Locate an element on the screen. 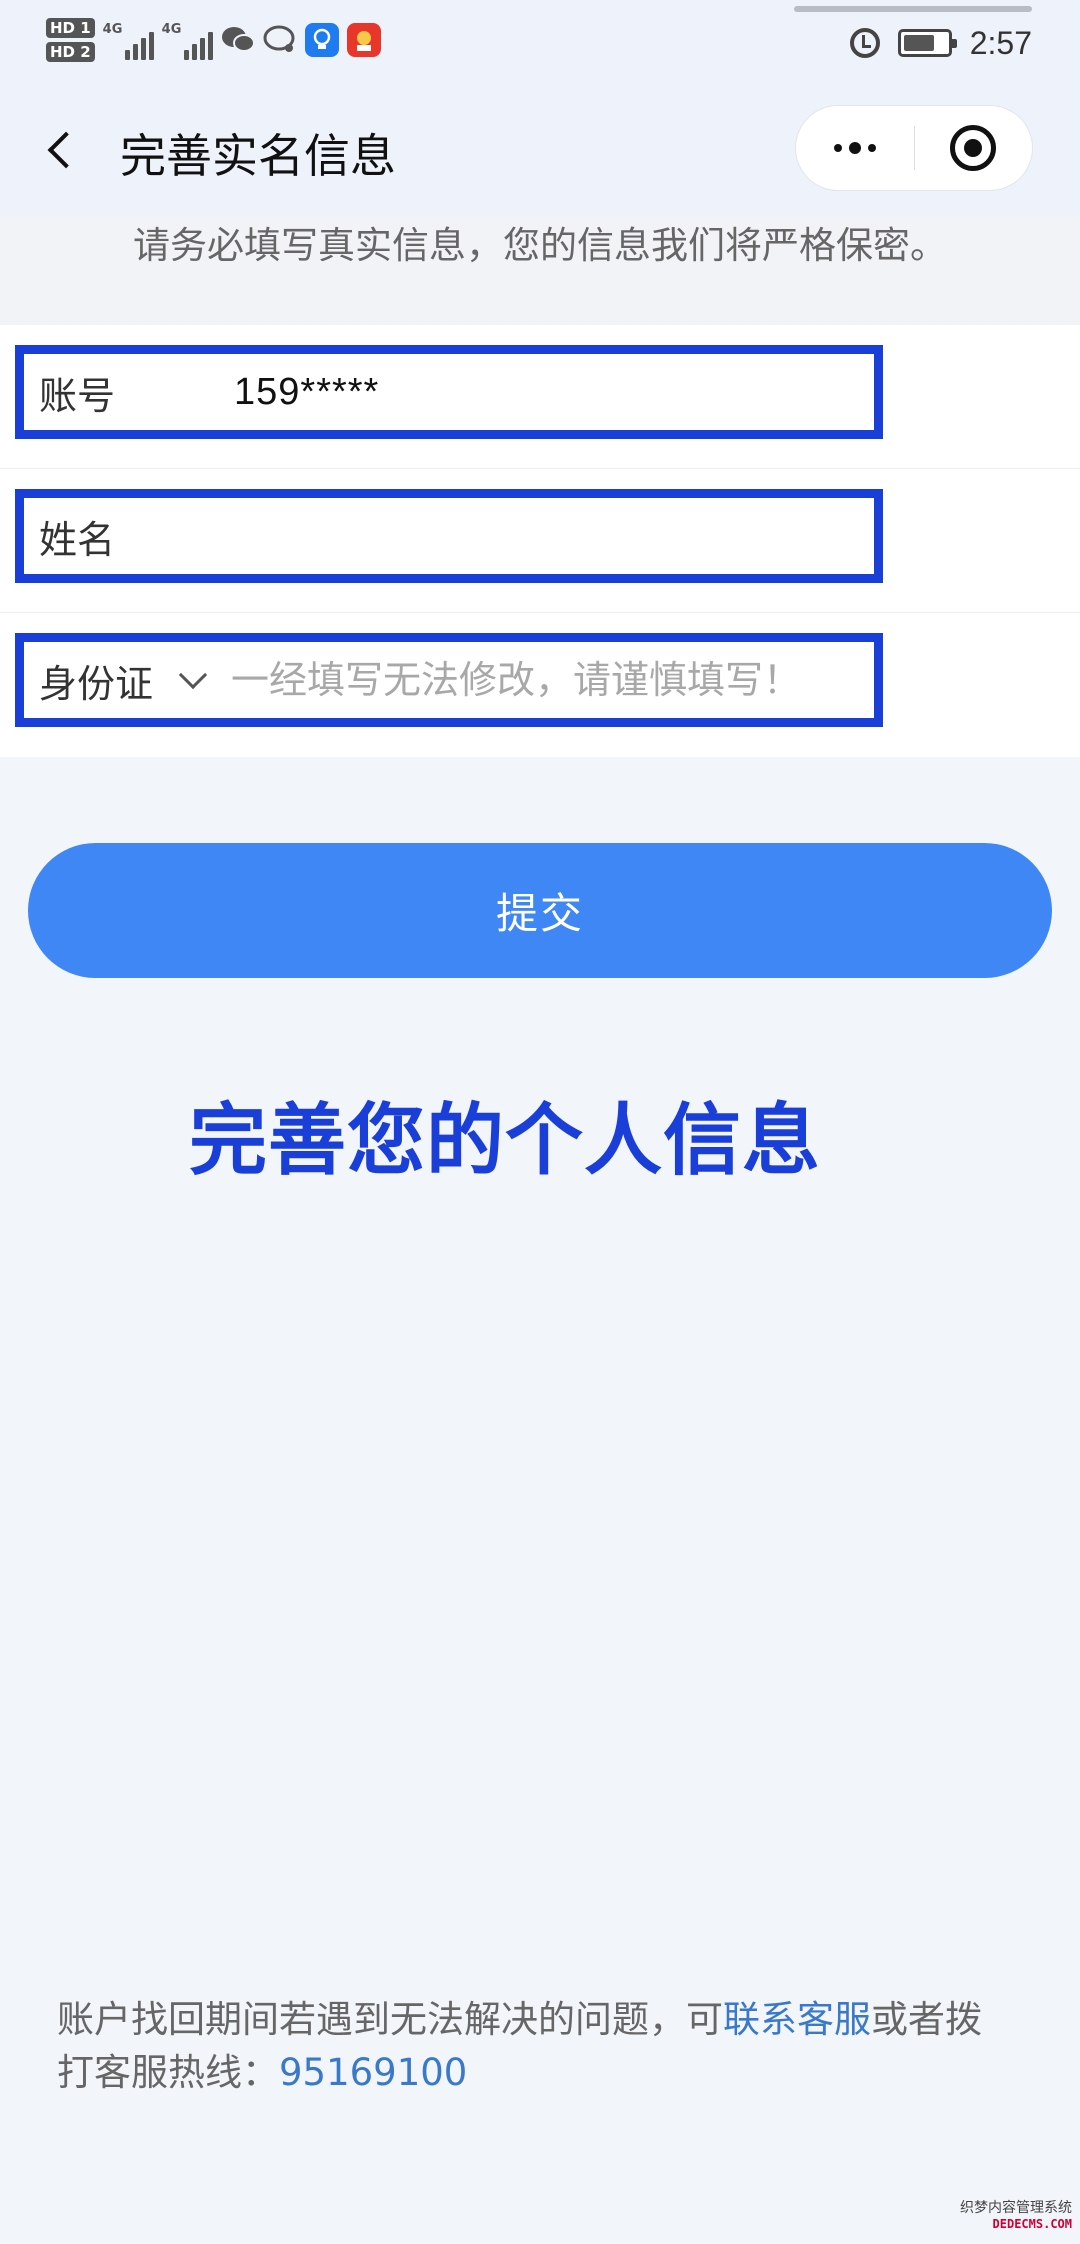  mini-program-capsule is located at coordinates (914, 148).